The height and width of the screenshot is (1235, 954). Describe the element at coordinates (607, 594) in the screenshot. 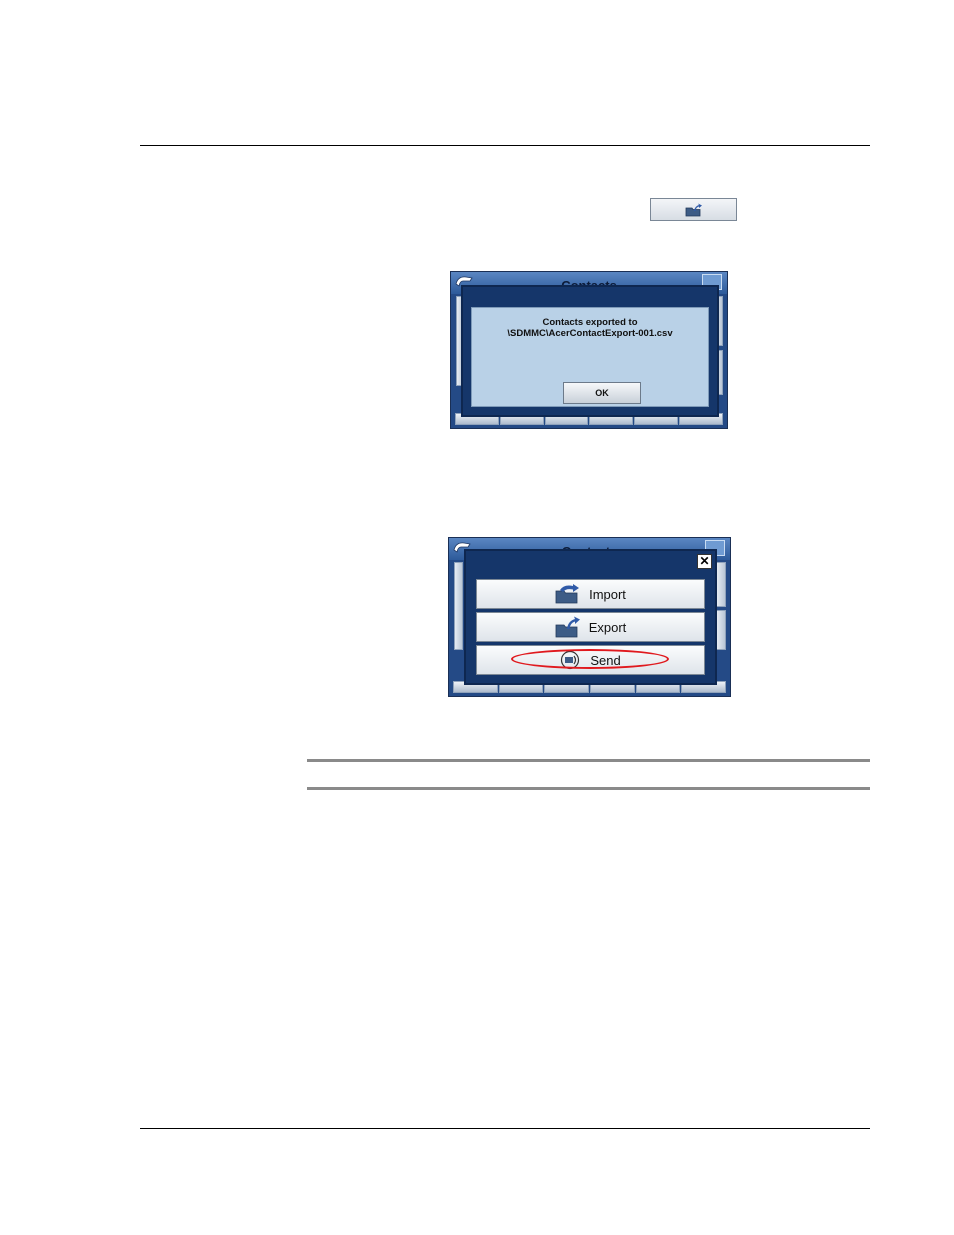

I see `import-label: Import` at that location.